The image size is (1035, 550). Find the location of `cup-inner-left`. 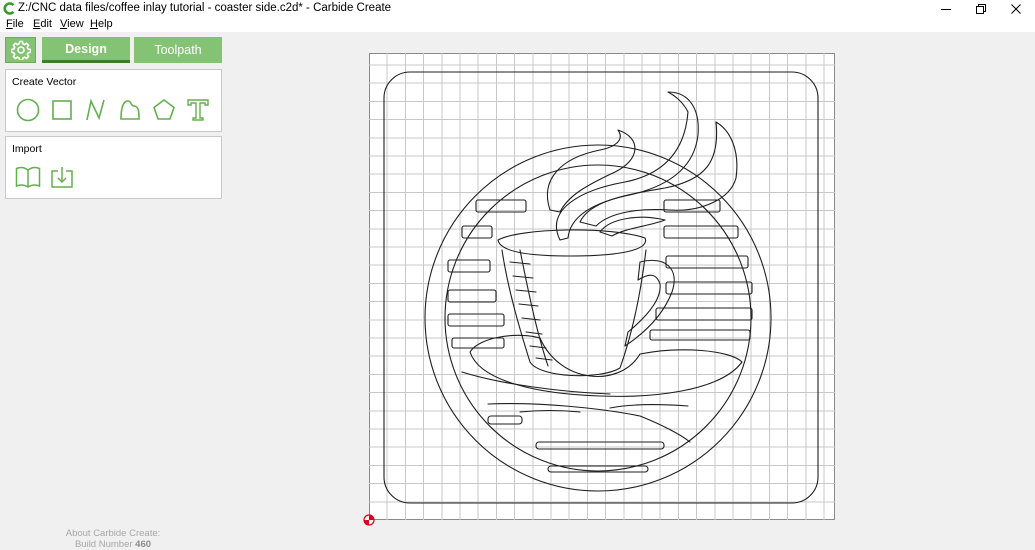

cup-inner-left is located at coordinates (534, 308).